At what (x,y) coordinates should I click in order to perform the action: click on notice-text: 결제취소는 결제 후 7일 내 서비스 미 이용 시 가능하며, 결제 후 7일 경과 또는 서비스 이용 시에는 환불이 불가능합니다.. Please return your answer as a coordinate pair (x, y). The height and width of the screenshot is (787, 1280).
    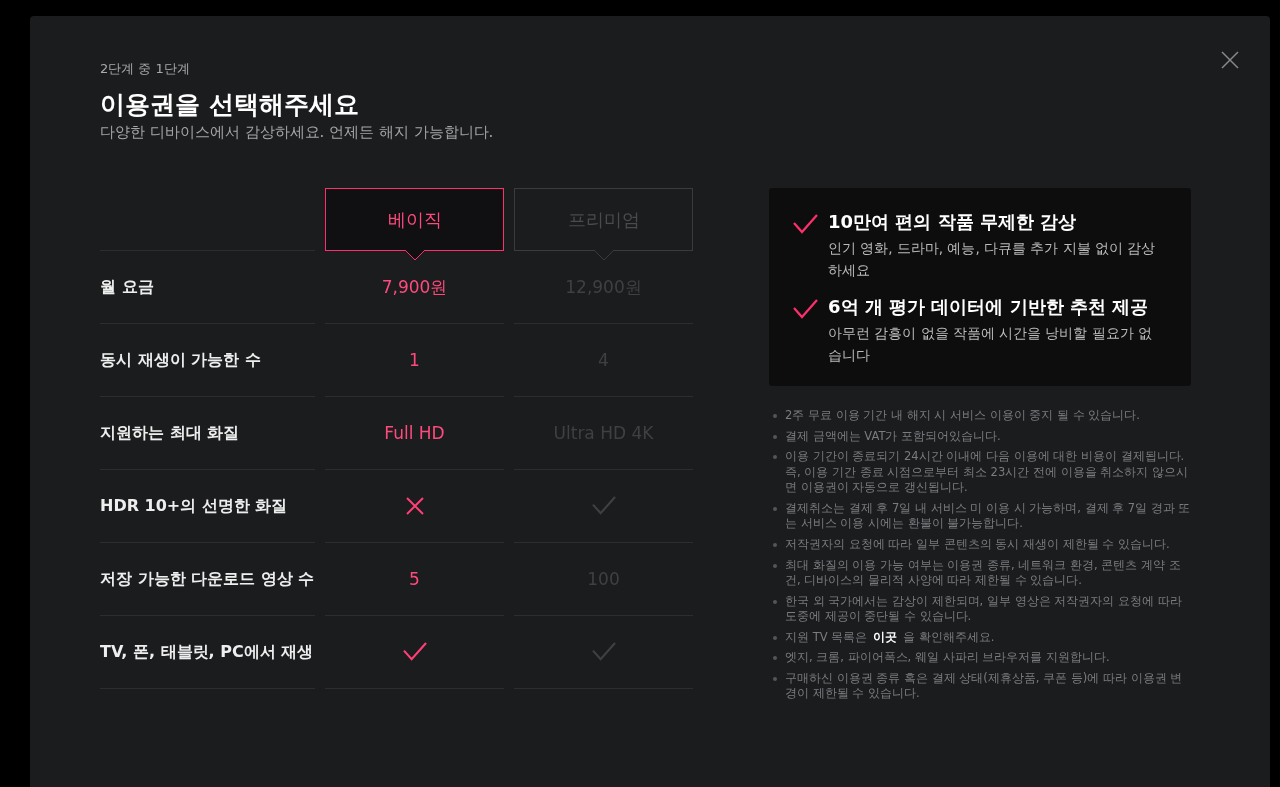
    Looking at the image, I should click on (988, 516).